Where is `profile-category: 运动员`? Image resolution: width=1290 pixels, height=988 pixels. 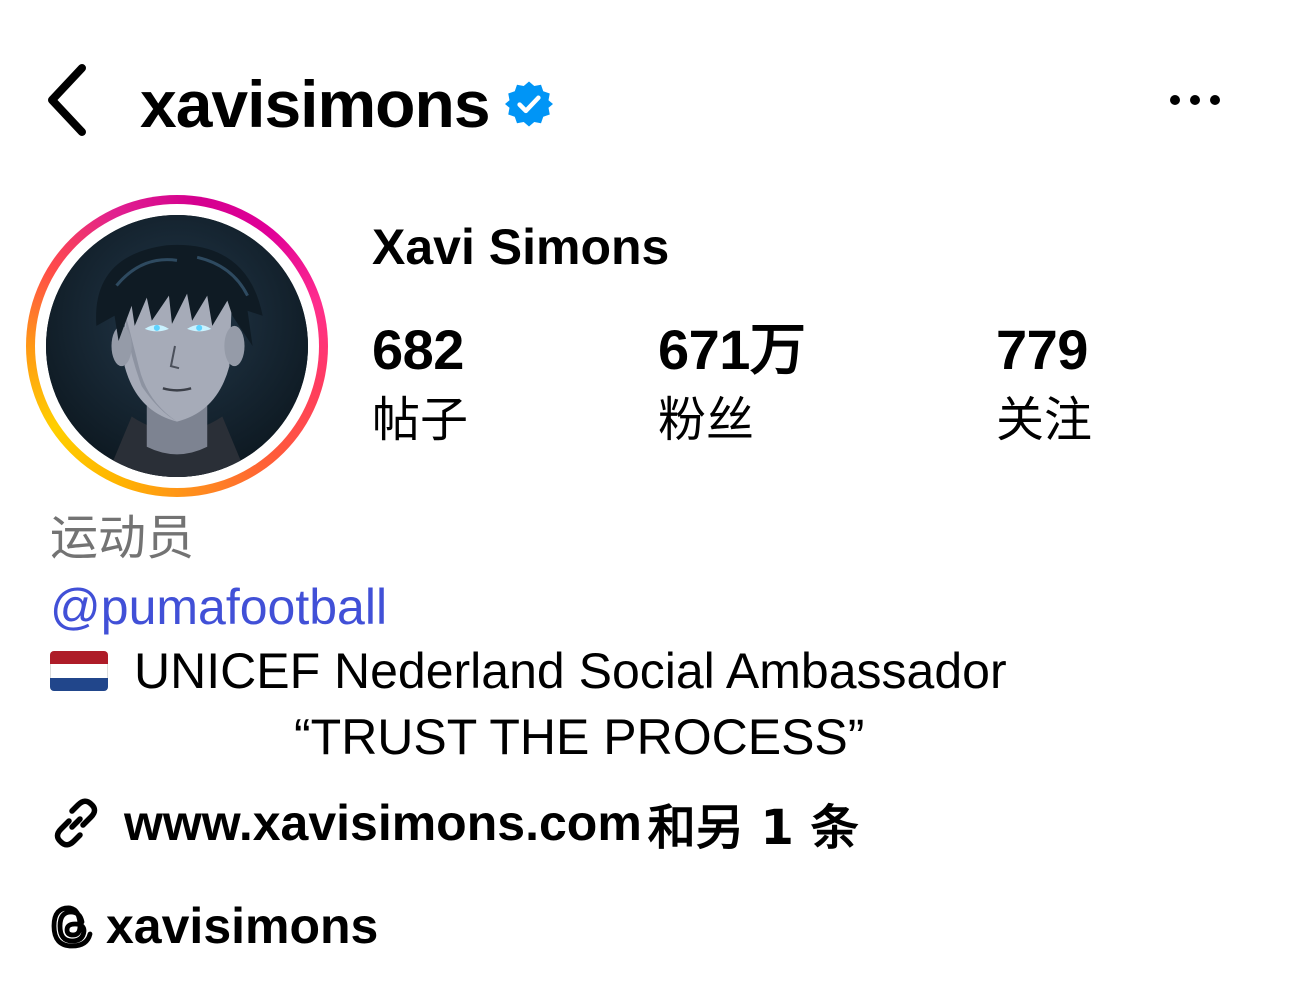 profile-category: 运动员 is located at coordinates (122, 538).